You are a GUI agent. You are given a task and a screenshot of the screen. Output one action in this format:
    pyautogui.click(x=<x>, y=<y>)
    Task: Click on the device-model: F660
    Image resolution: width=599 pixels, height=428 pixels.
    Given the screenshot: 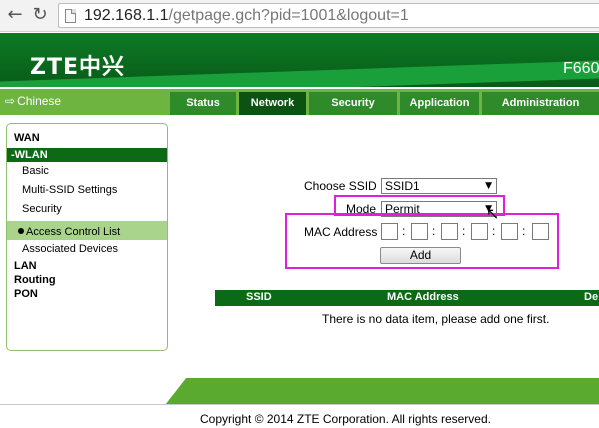 What is the action you would take?
    pyautogui.click(x=581, y=68)
    